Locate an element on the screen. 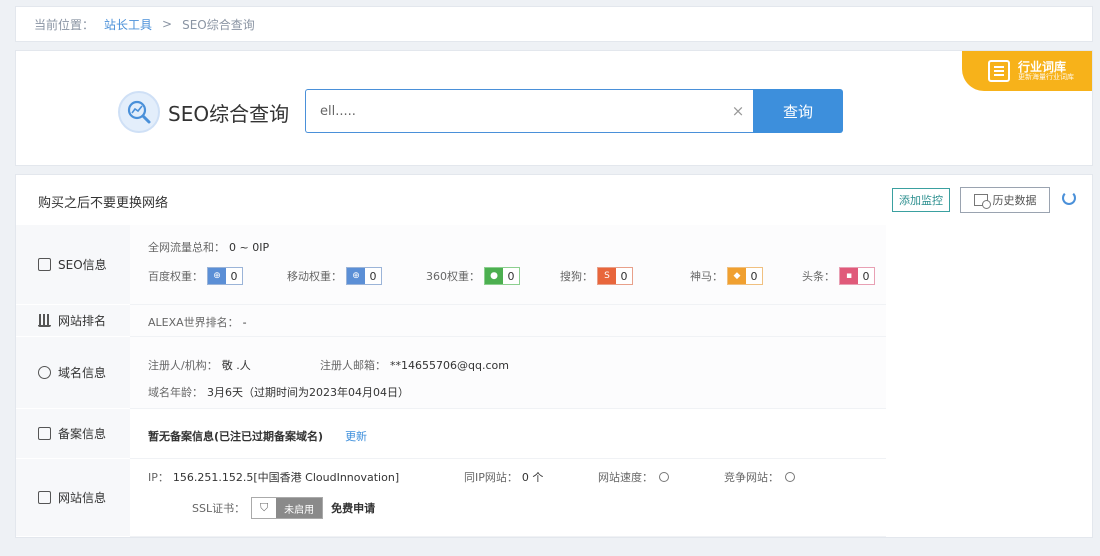 The width and height of the screenshot is (1100, 556). history-data-label: 历史数据 is located at coordinates (1014, 200).